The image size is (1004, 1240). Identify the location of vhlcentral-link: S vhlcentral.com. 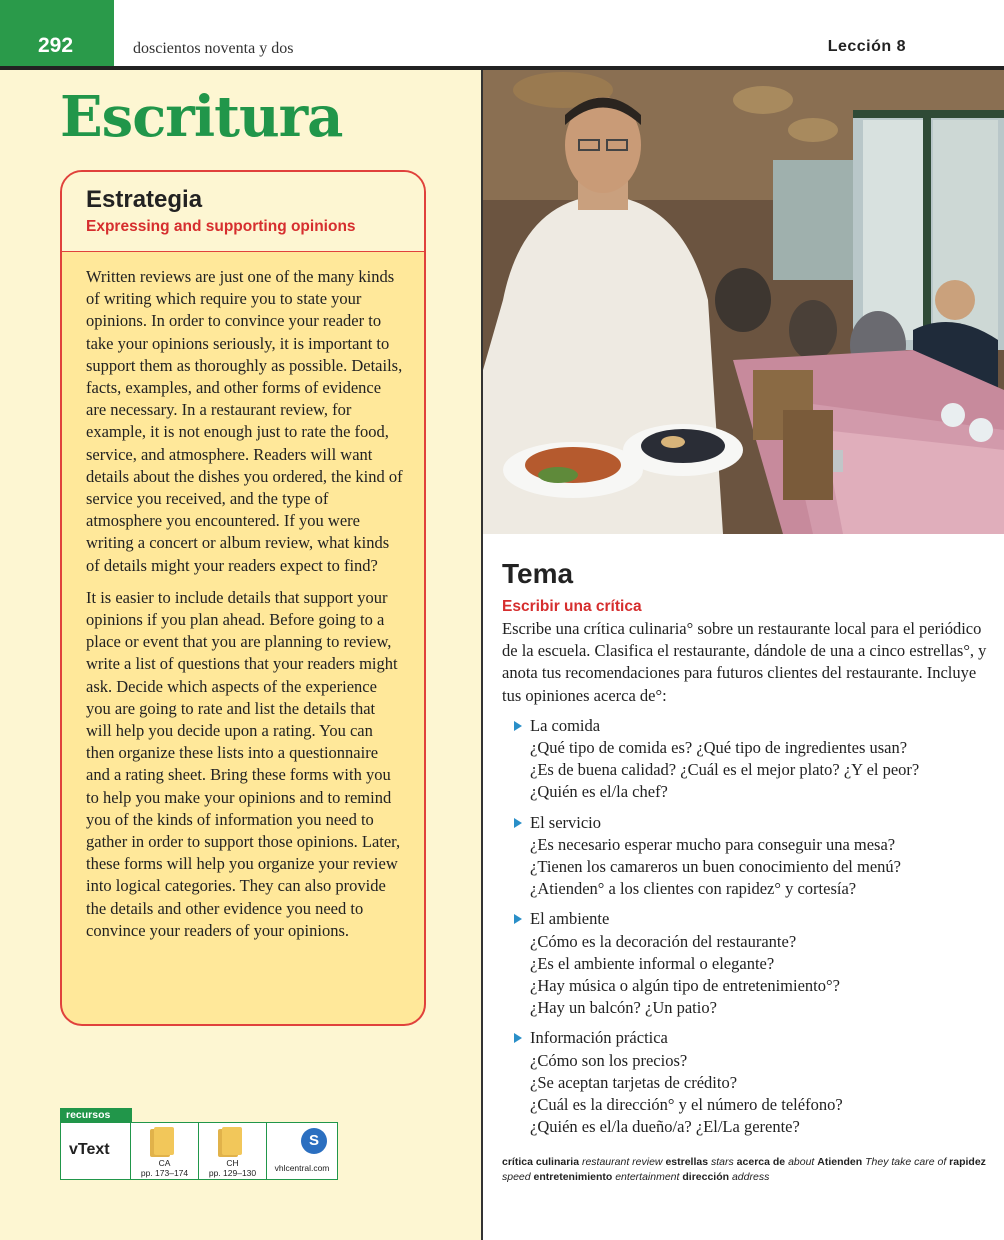
(302, 1151).